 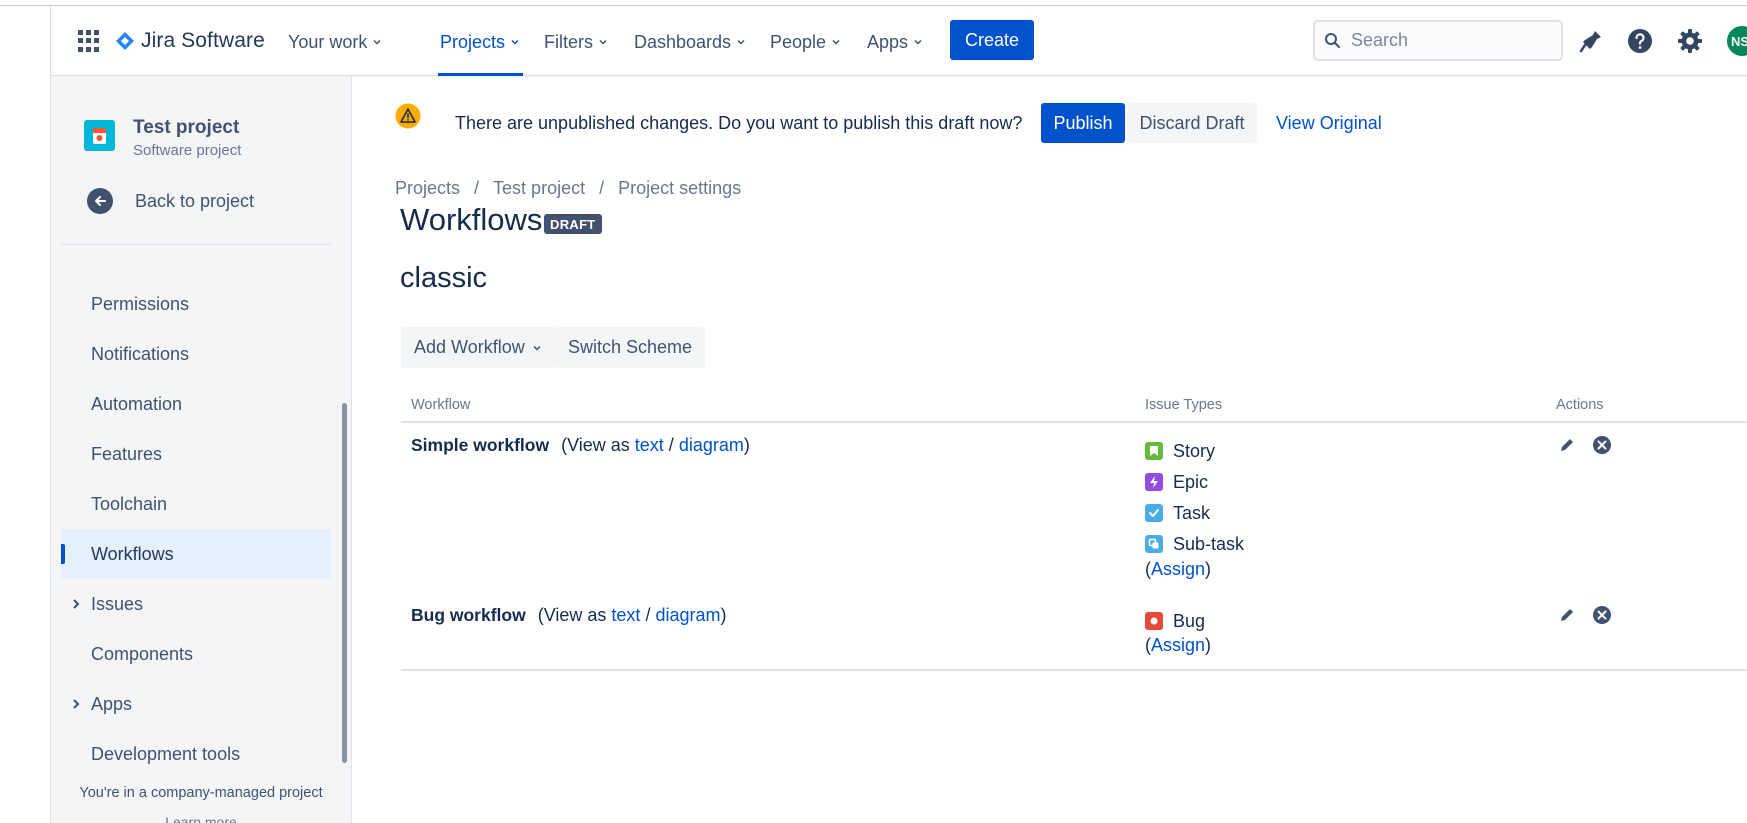 I want to click on discard-draft-button: Discard Draft, so click(x=1192, y=123).